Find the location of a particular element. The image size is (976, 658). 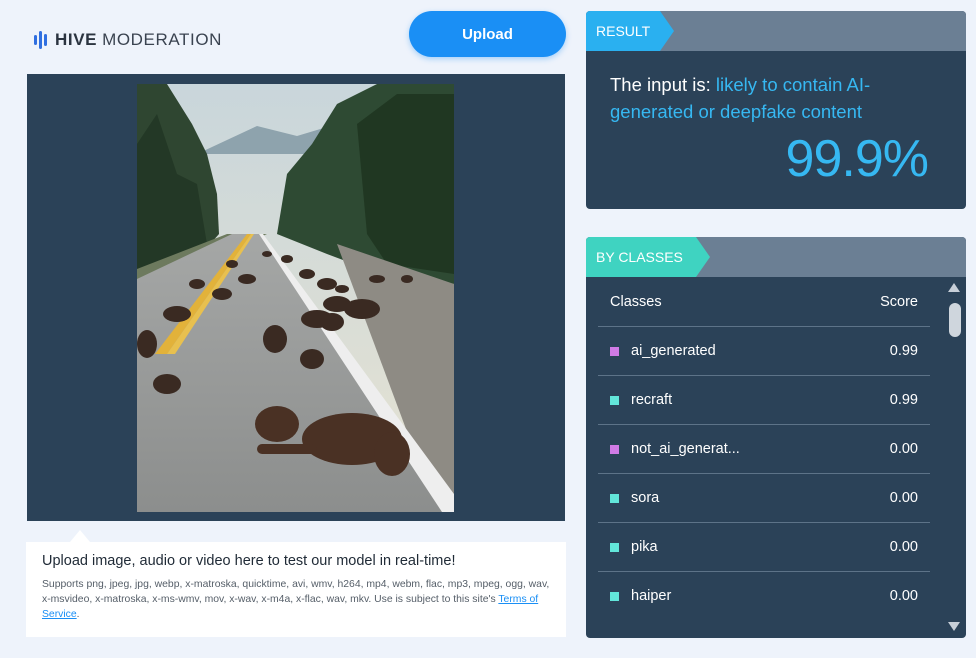

hive-logo: HIVE MODERATION is located at coordinates (128, 40).